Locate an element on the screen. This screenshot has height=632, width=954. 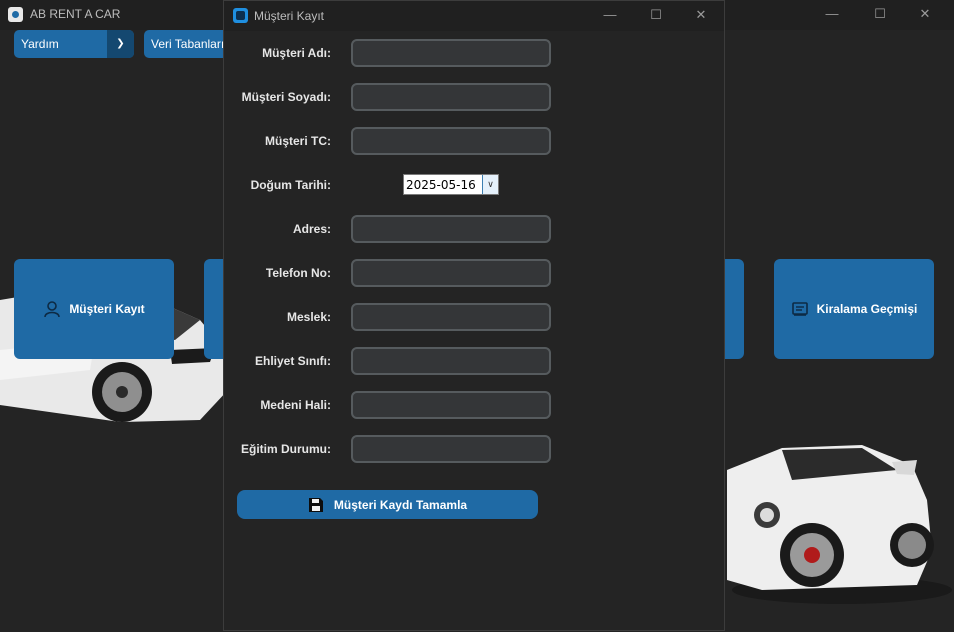
birth-date-label: Doğum Tarihi: is located at coordinates (290, 185).